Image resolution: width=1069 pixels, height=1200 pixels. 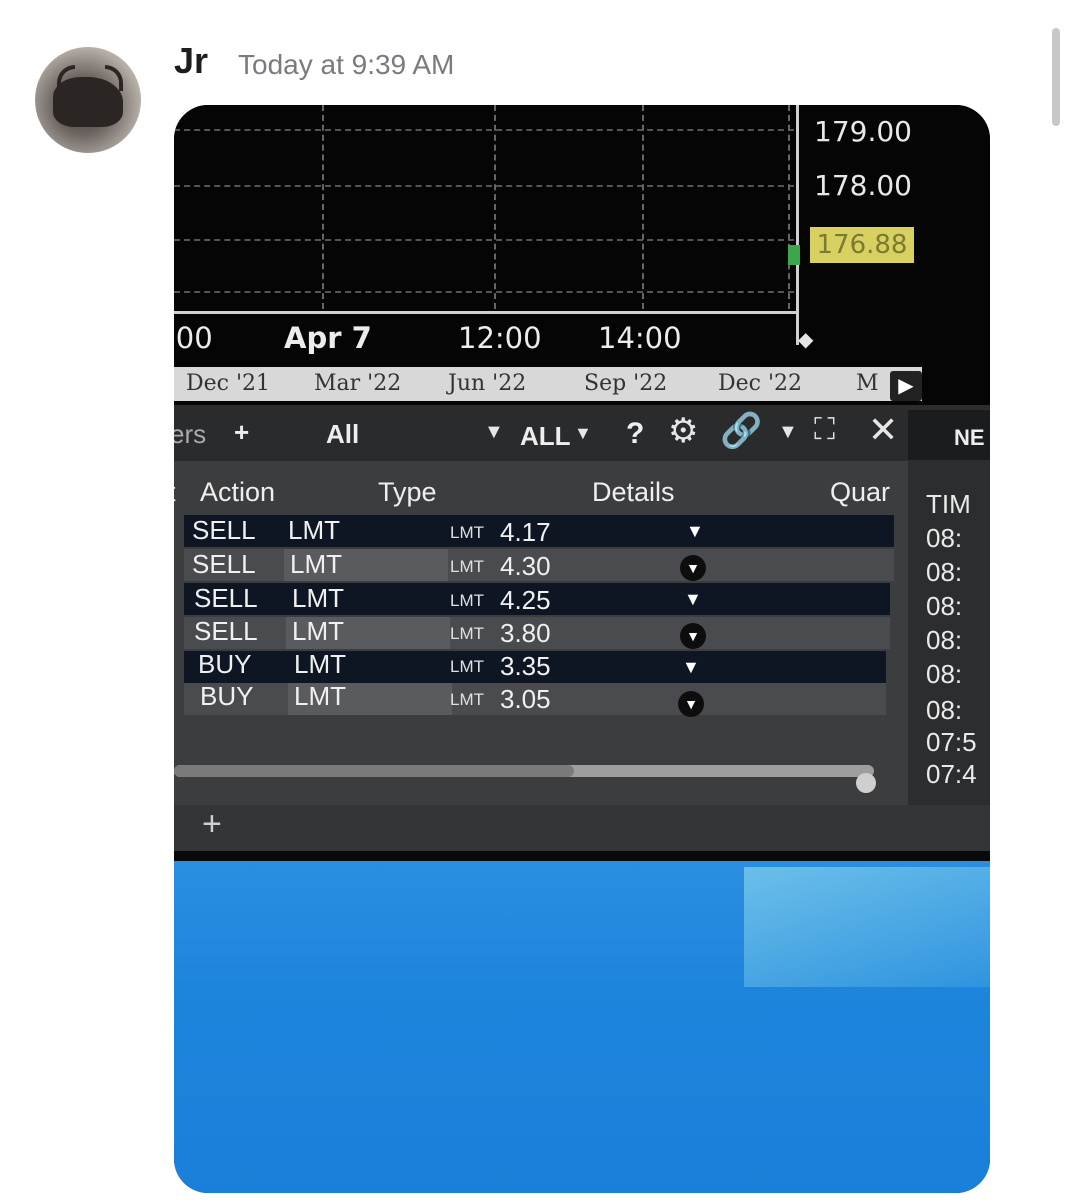 What do you see at coordinates (228, 383) in the screenshot?
I see `range-label: Dec '21` at bounding box center [228, 383].